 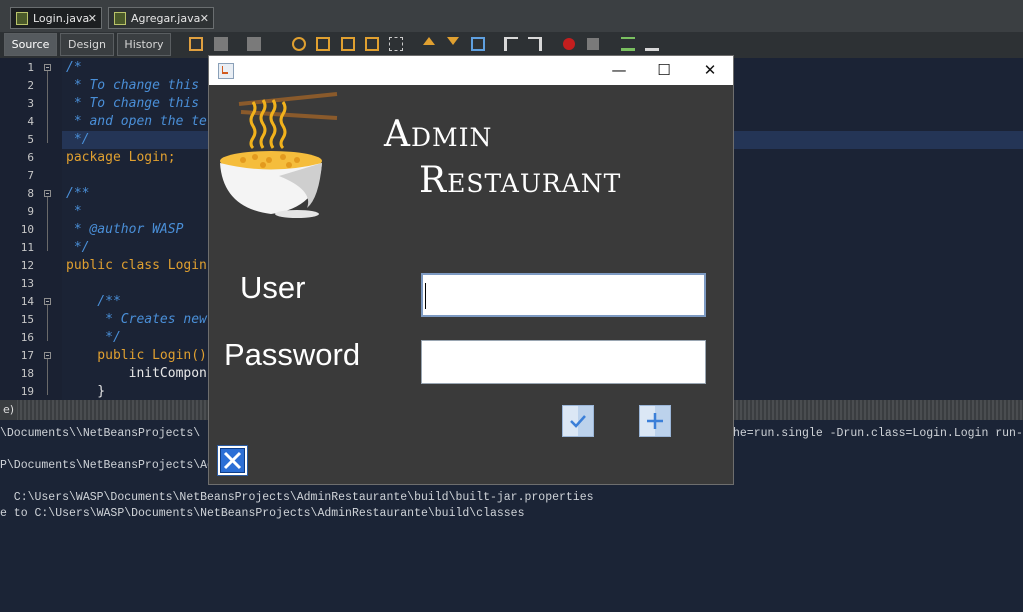 What do you see at coordinates (107, 465) in the screenshot?
I see `output-line: P\Documents\NetBeansProjects\Ad` at bounding box center [107, 465].